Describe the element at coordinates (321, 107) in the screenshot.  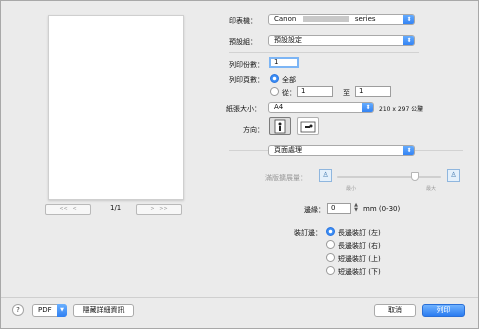
I see `paper-size-popup: A4 ⬍` at that location.